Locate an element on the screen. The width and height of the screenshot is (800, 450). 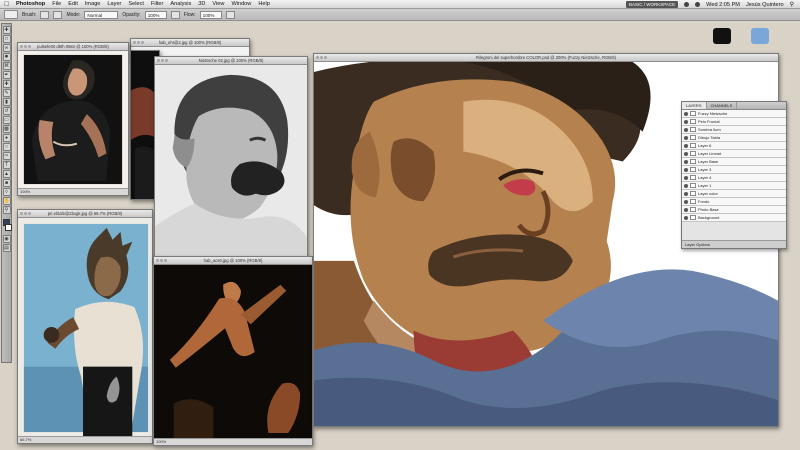
layer-row: Layer 6 is located at coordinates (734, 146).